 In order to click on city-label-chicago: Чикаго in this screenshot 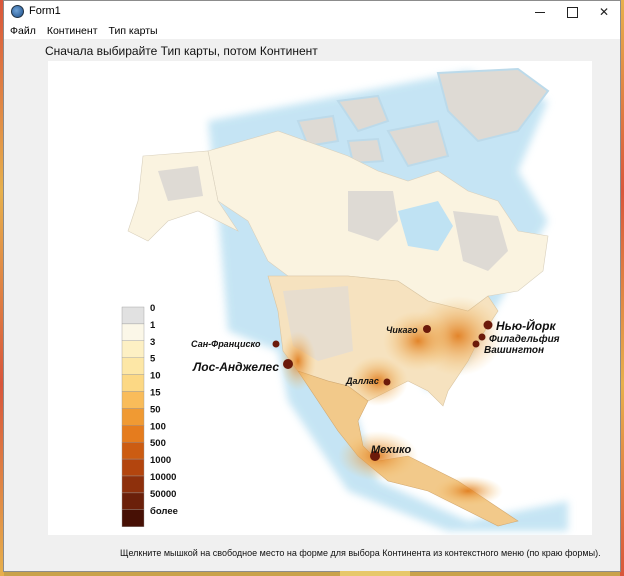, I will do `click(402, 330)`.